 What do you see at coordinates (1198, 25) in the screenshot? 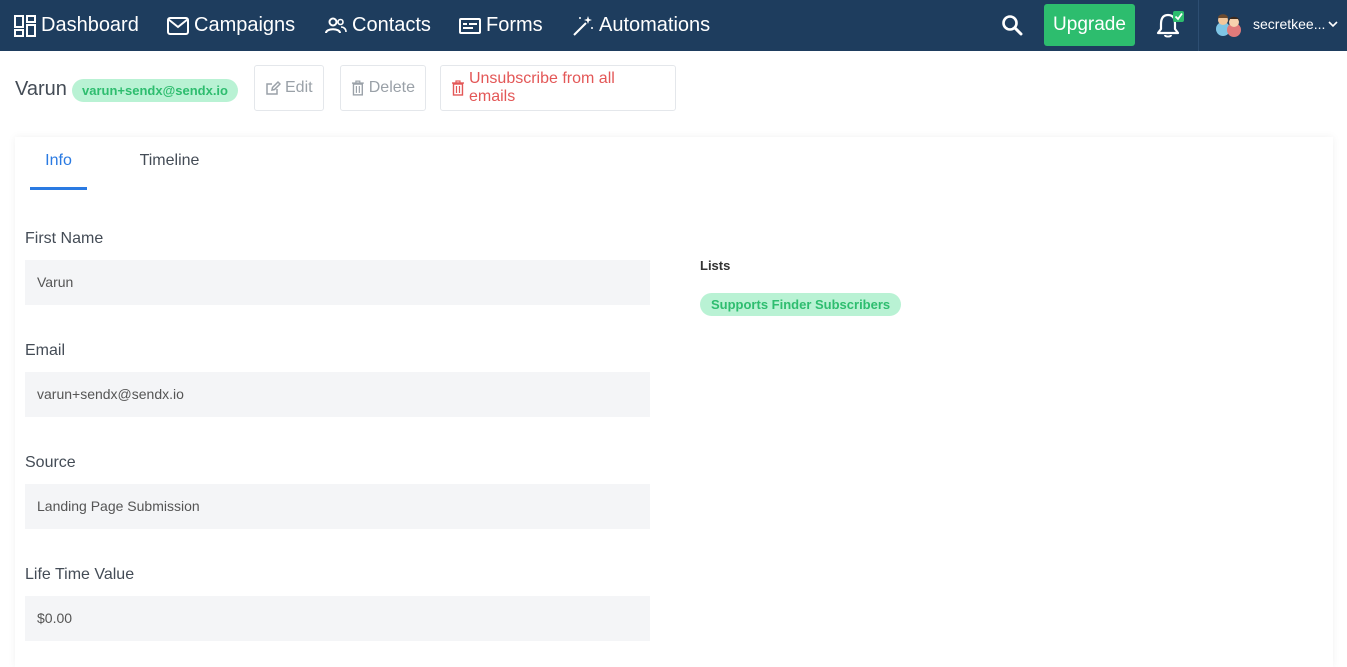
I see `nav-divider` at bounding box center [1198, 25].